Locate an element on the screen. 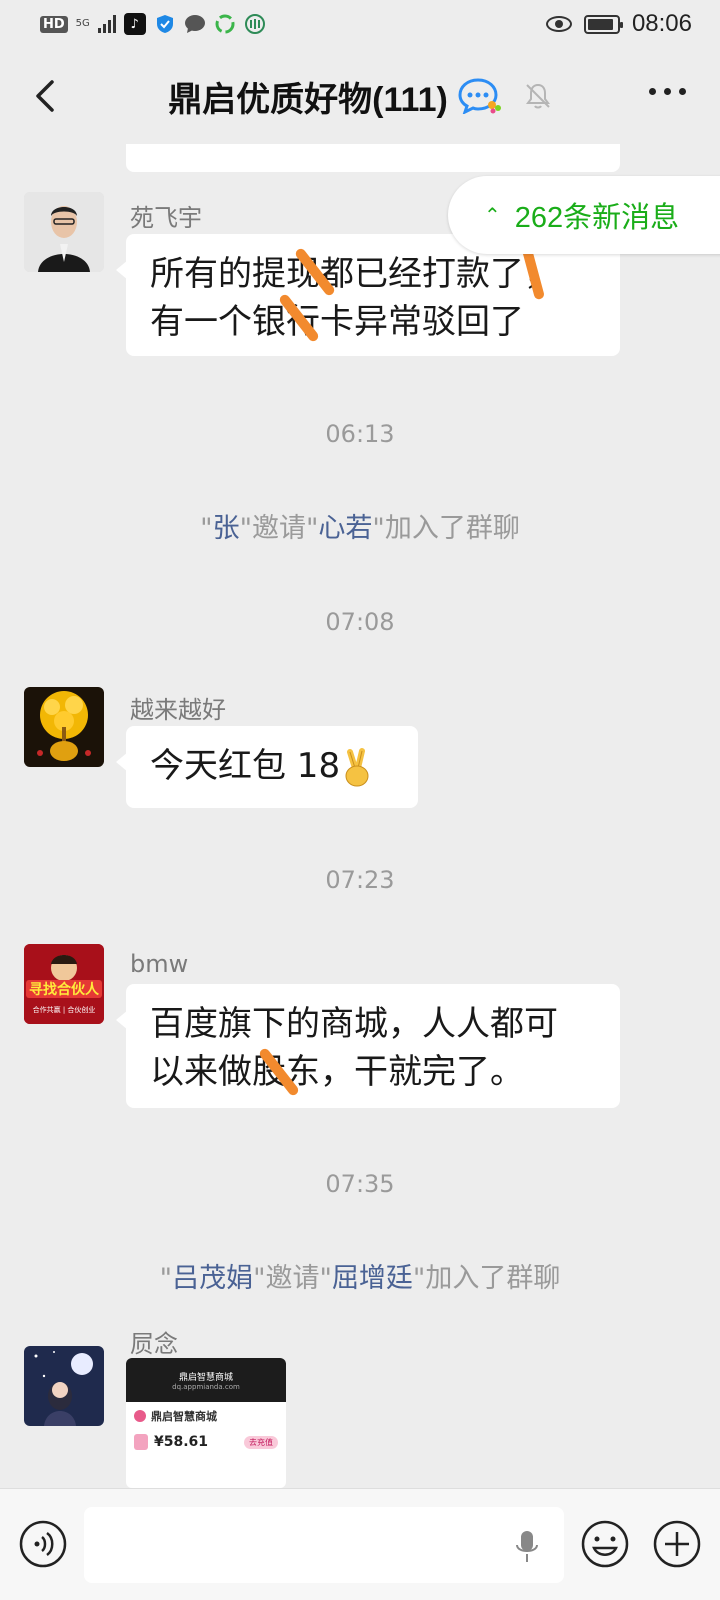 This screenshot has height=1600, width=720. user-link: 屈增廷 is located at coordinates (372, 1278).